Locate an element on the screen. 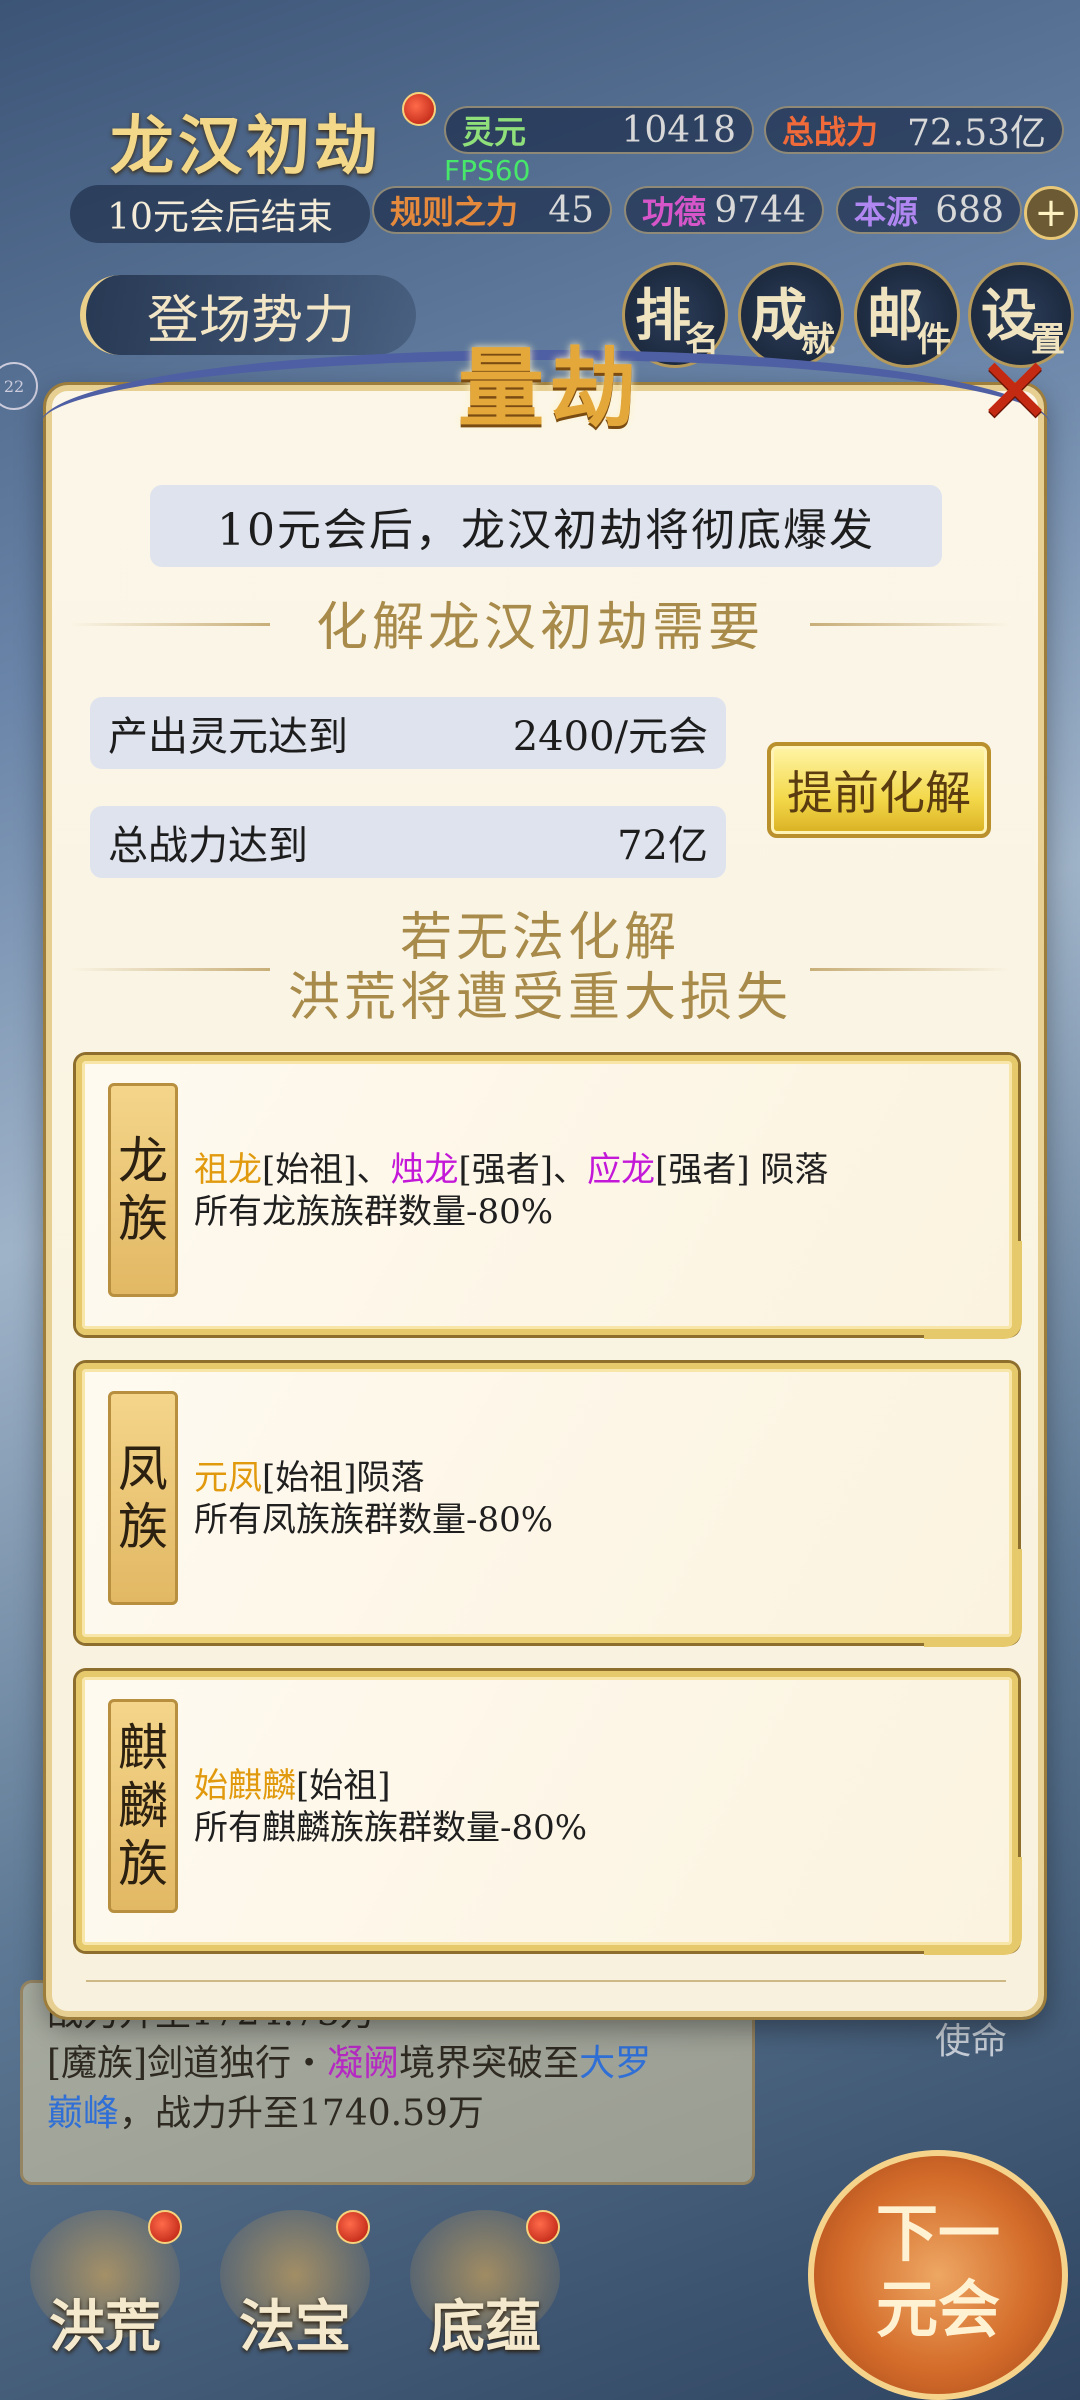  merit-value: 9744 is located at coordinates (760, 210).